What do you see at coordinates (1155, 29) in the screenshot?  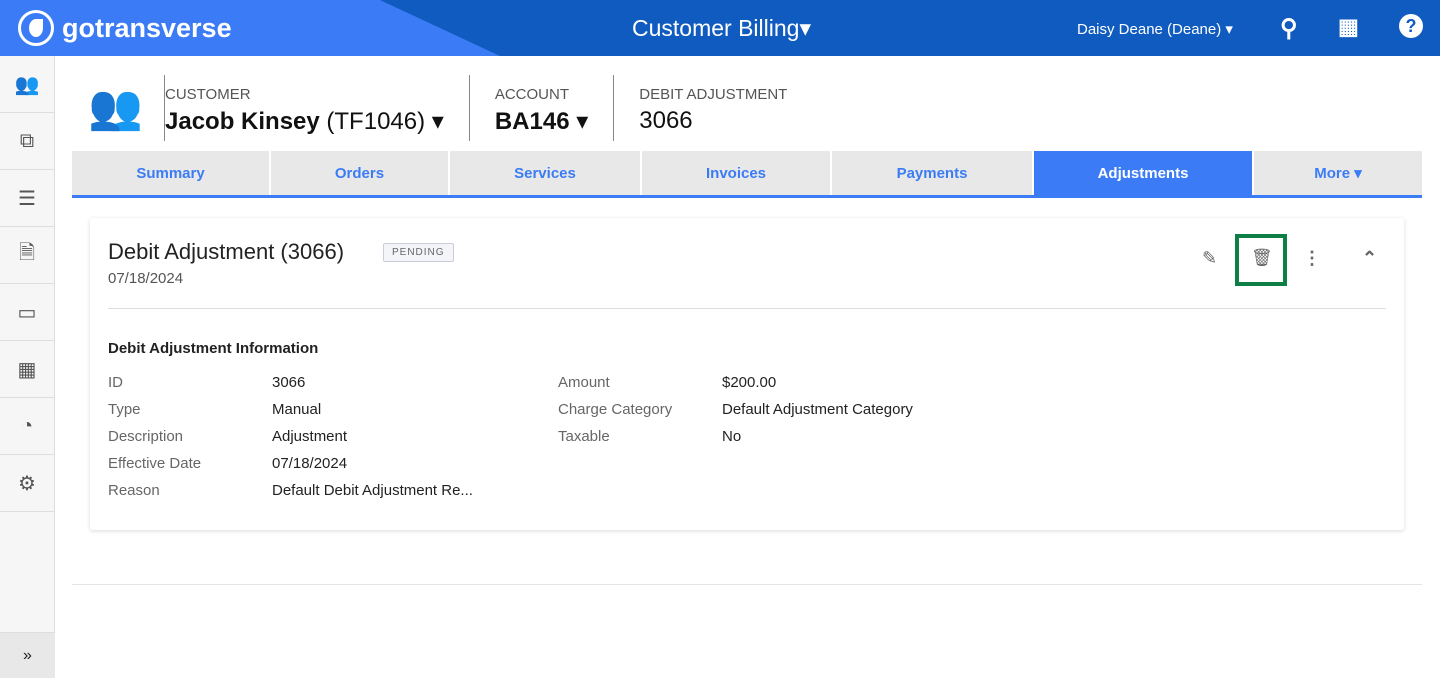 I see `user-menu: Daisy Deane (Deane) ▾` at bounding box center [1155, 29].